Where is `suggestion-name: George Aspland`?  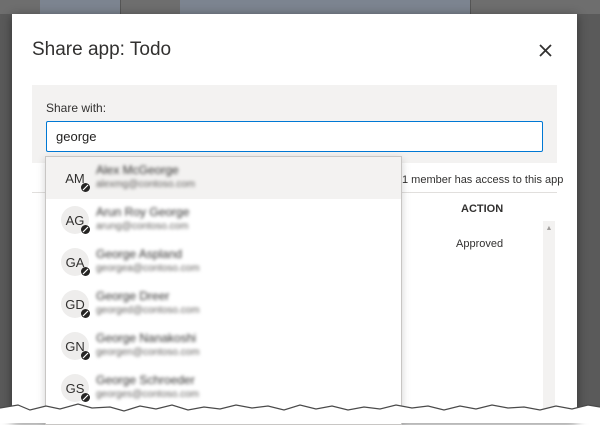
suggestion-name: George Aspland is located at coordinates (139, 254).